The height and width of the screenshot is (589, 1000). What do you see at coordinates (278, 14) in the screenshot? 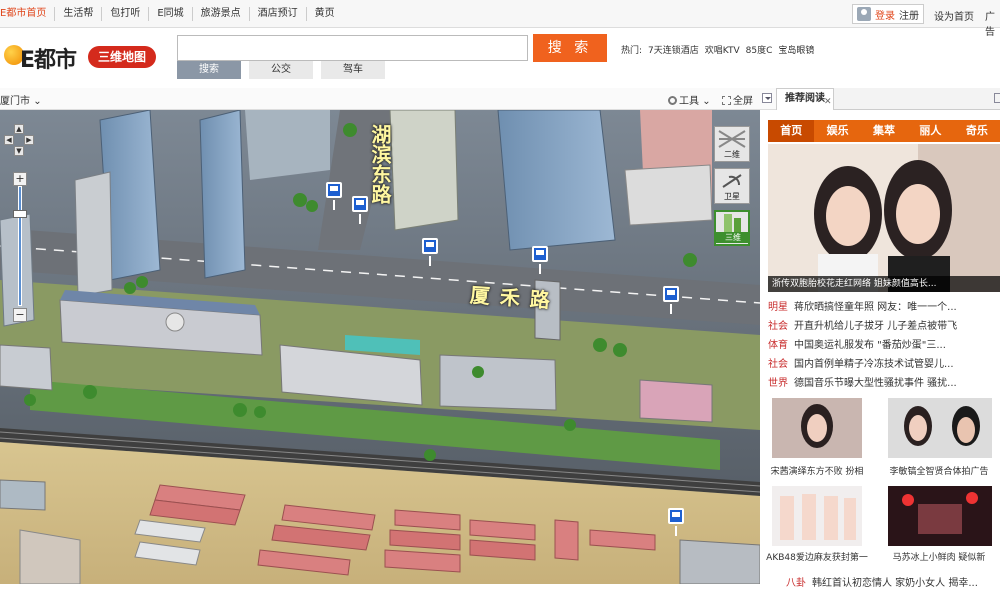
I see `top-nav-hotel: 酒店预订` at bounding box center [278, 14].